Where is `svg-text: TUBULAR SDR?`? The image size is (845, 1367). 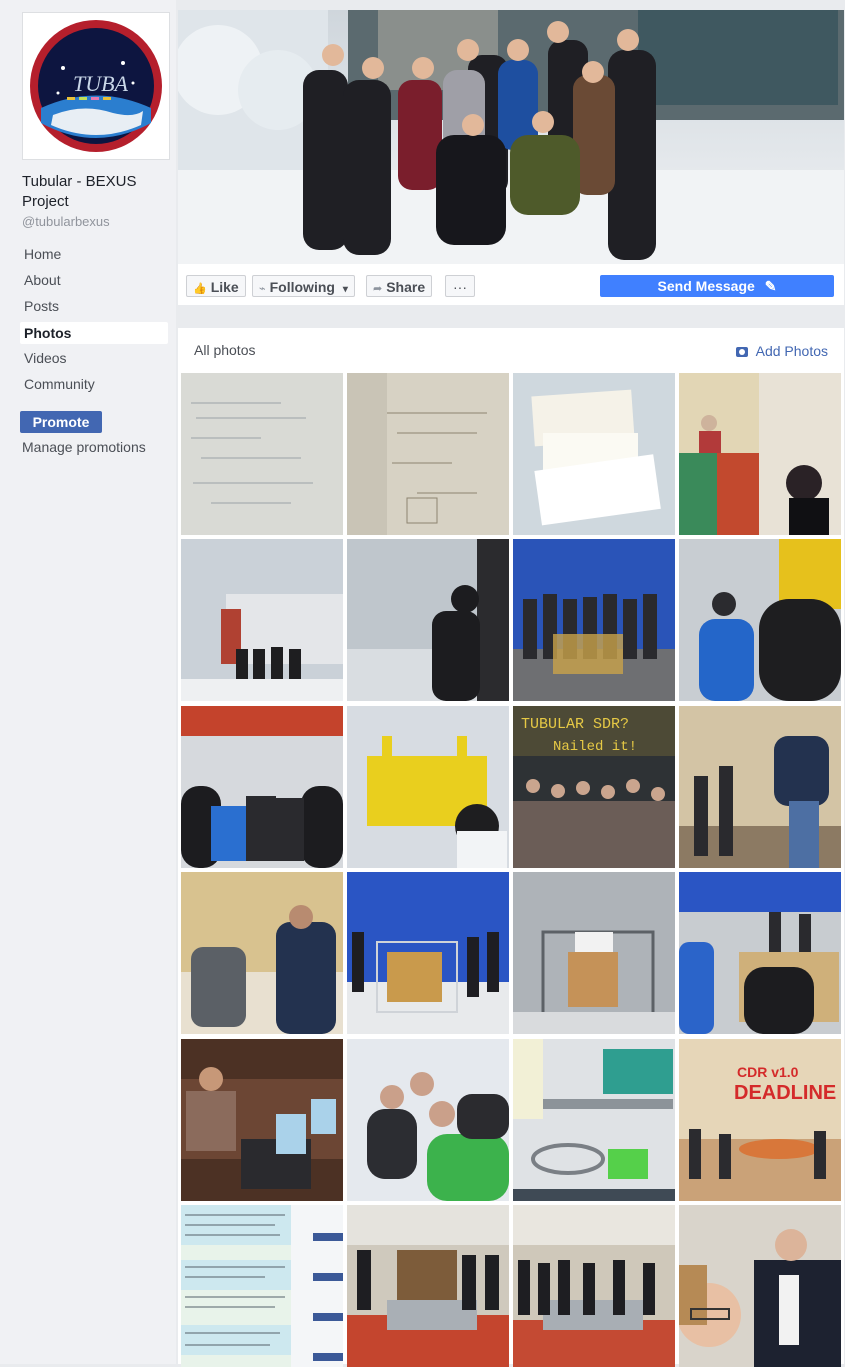
svg-text: TUBULAR SDR? is located at coordinates (575, 724).